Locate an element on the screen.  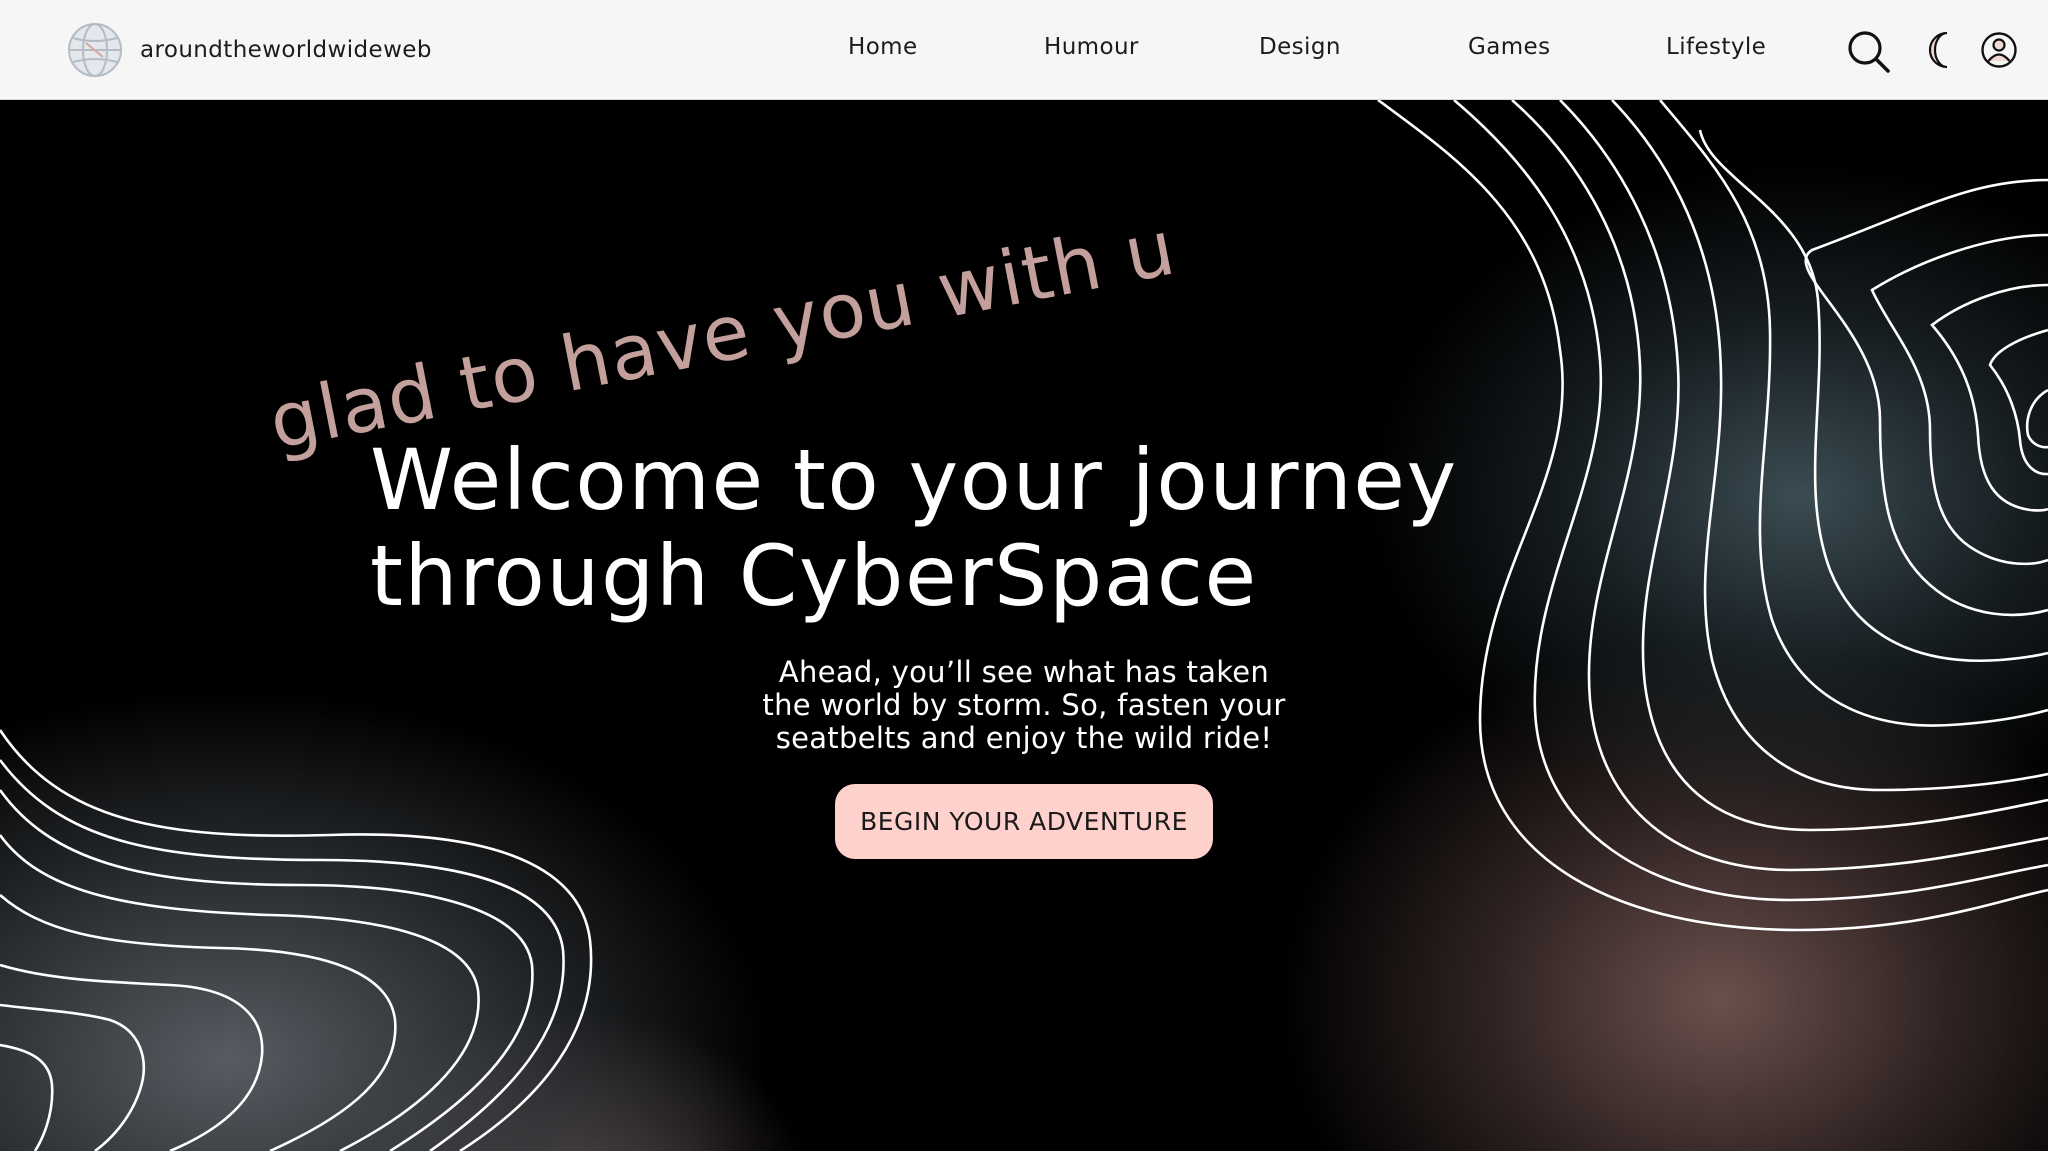
nav-games: Games is located at coordinates (1509, 47).